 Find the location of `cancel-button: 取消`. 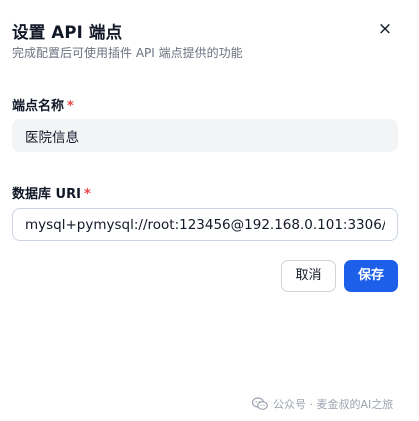

cancel-button: 取消 is located at coordinates (308, 276).